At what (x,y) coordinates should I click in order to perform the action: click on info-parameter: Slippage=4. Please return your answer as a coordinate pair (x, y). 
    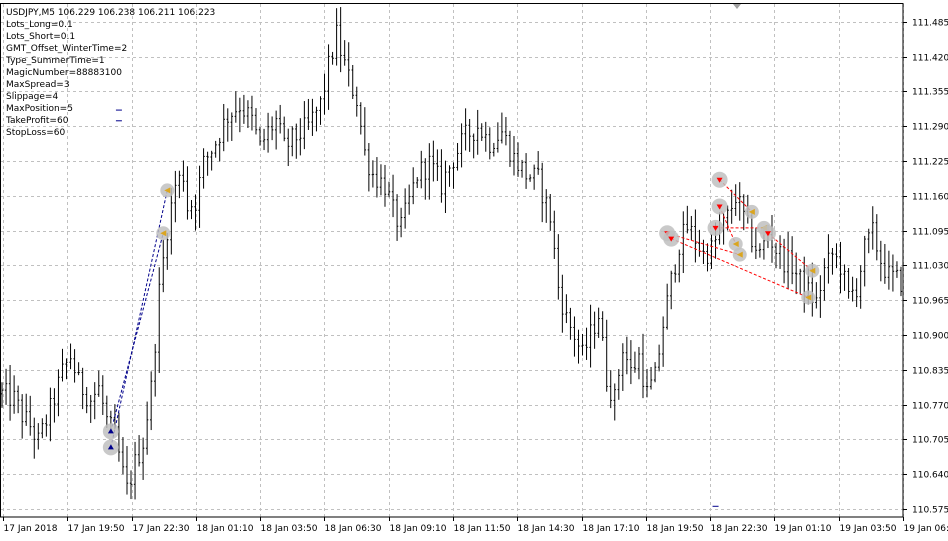
    Looking at the image, I should click on (32, 97).